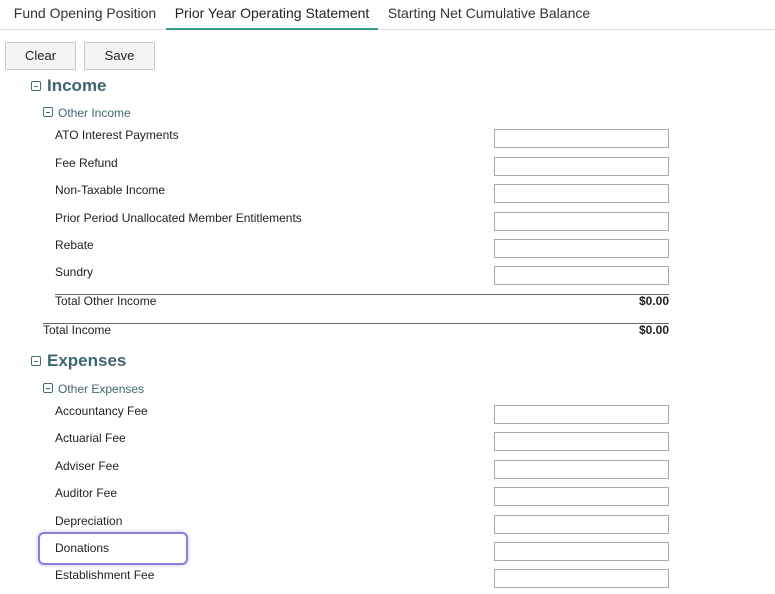 The image size is (775, 594). Describe the element at coordinates (581, 578) in the screenshot. I see `establishment-fee-input` at that location.